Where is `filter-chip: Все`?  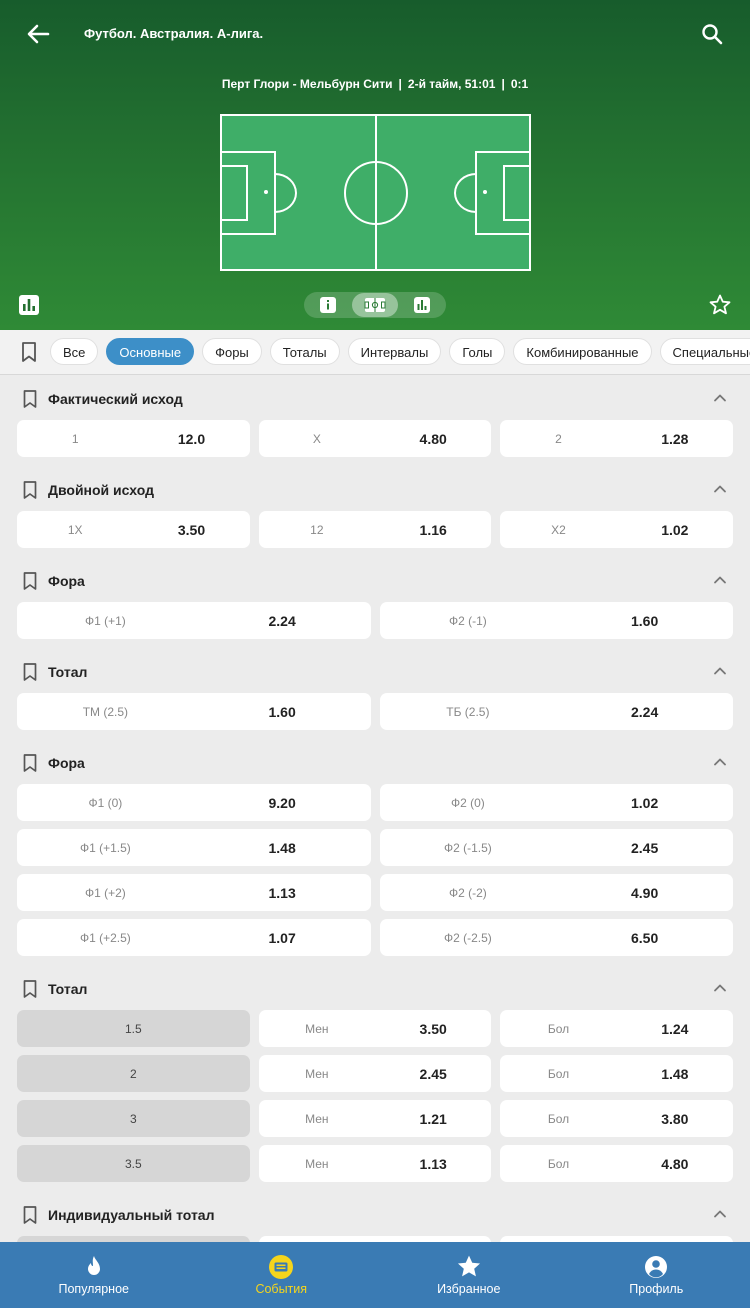
filter-chip: Все is located at coordinates (74, 351).